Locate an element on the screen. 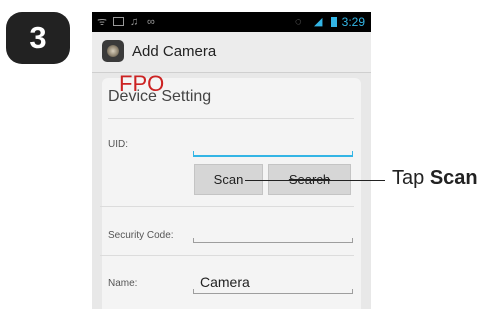 This screenshot has height=309, width=493. callout-target: Scan is located at coordinates (453, 178).